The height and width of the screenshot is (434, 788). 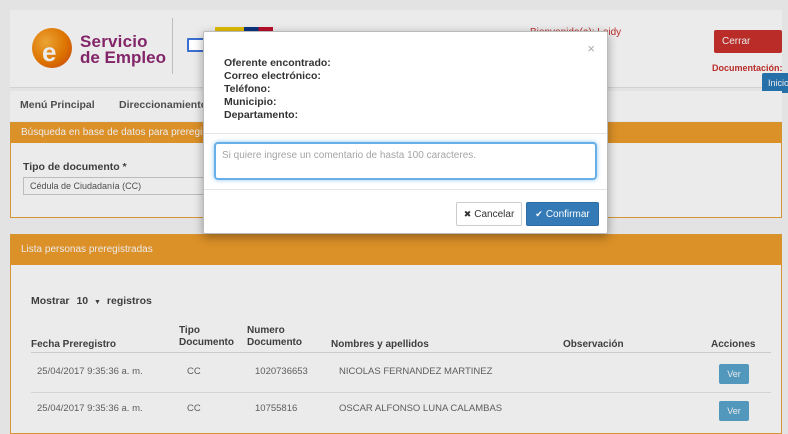 I want to click on info-municipio: Municipio:, so click(x=250, y=102).